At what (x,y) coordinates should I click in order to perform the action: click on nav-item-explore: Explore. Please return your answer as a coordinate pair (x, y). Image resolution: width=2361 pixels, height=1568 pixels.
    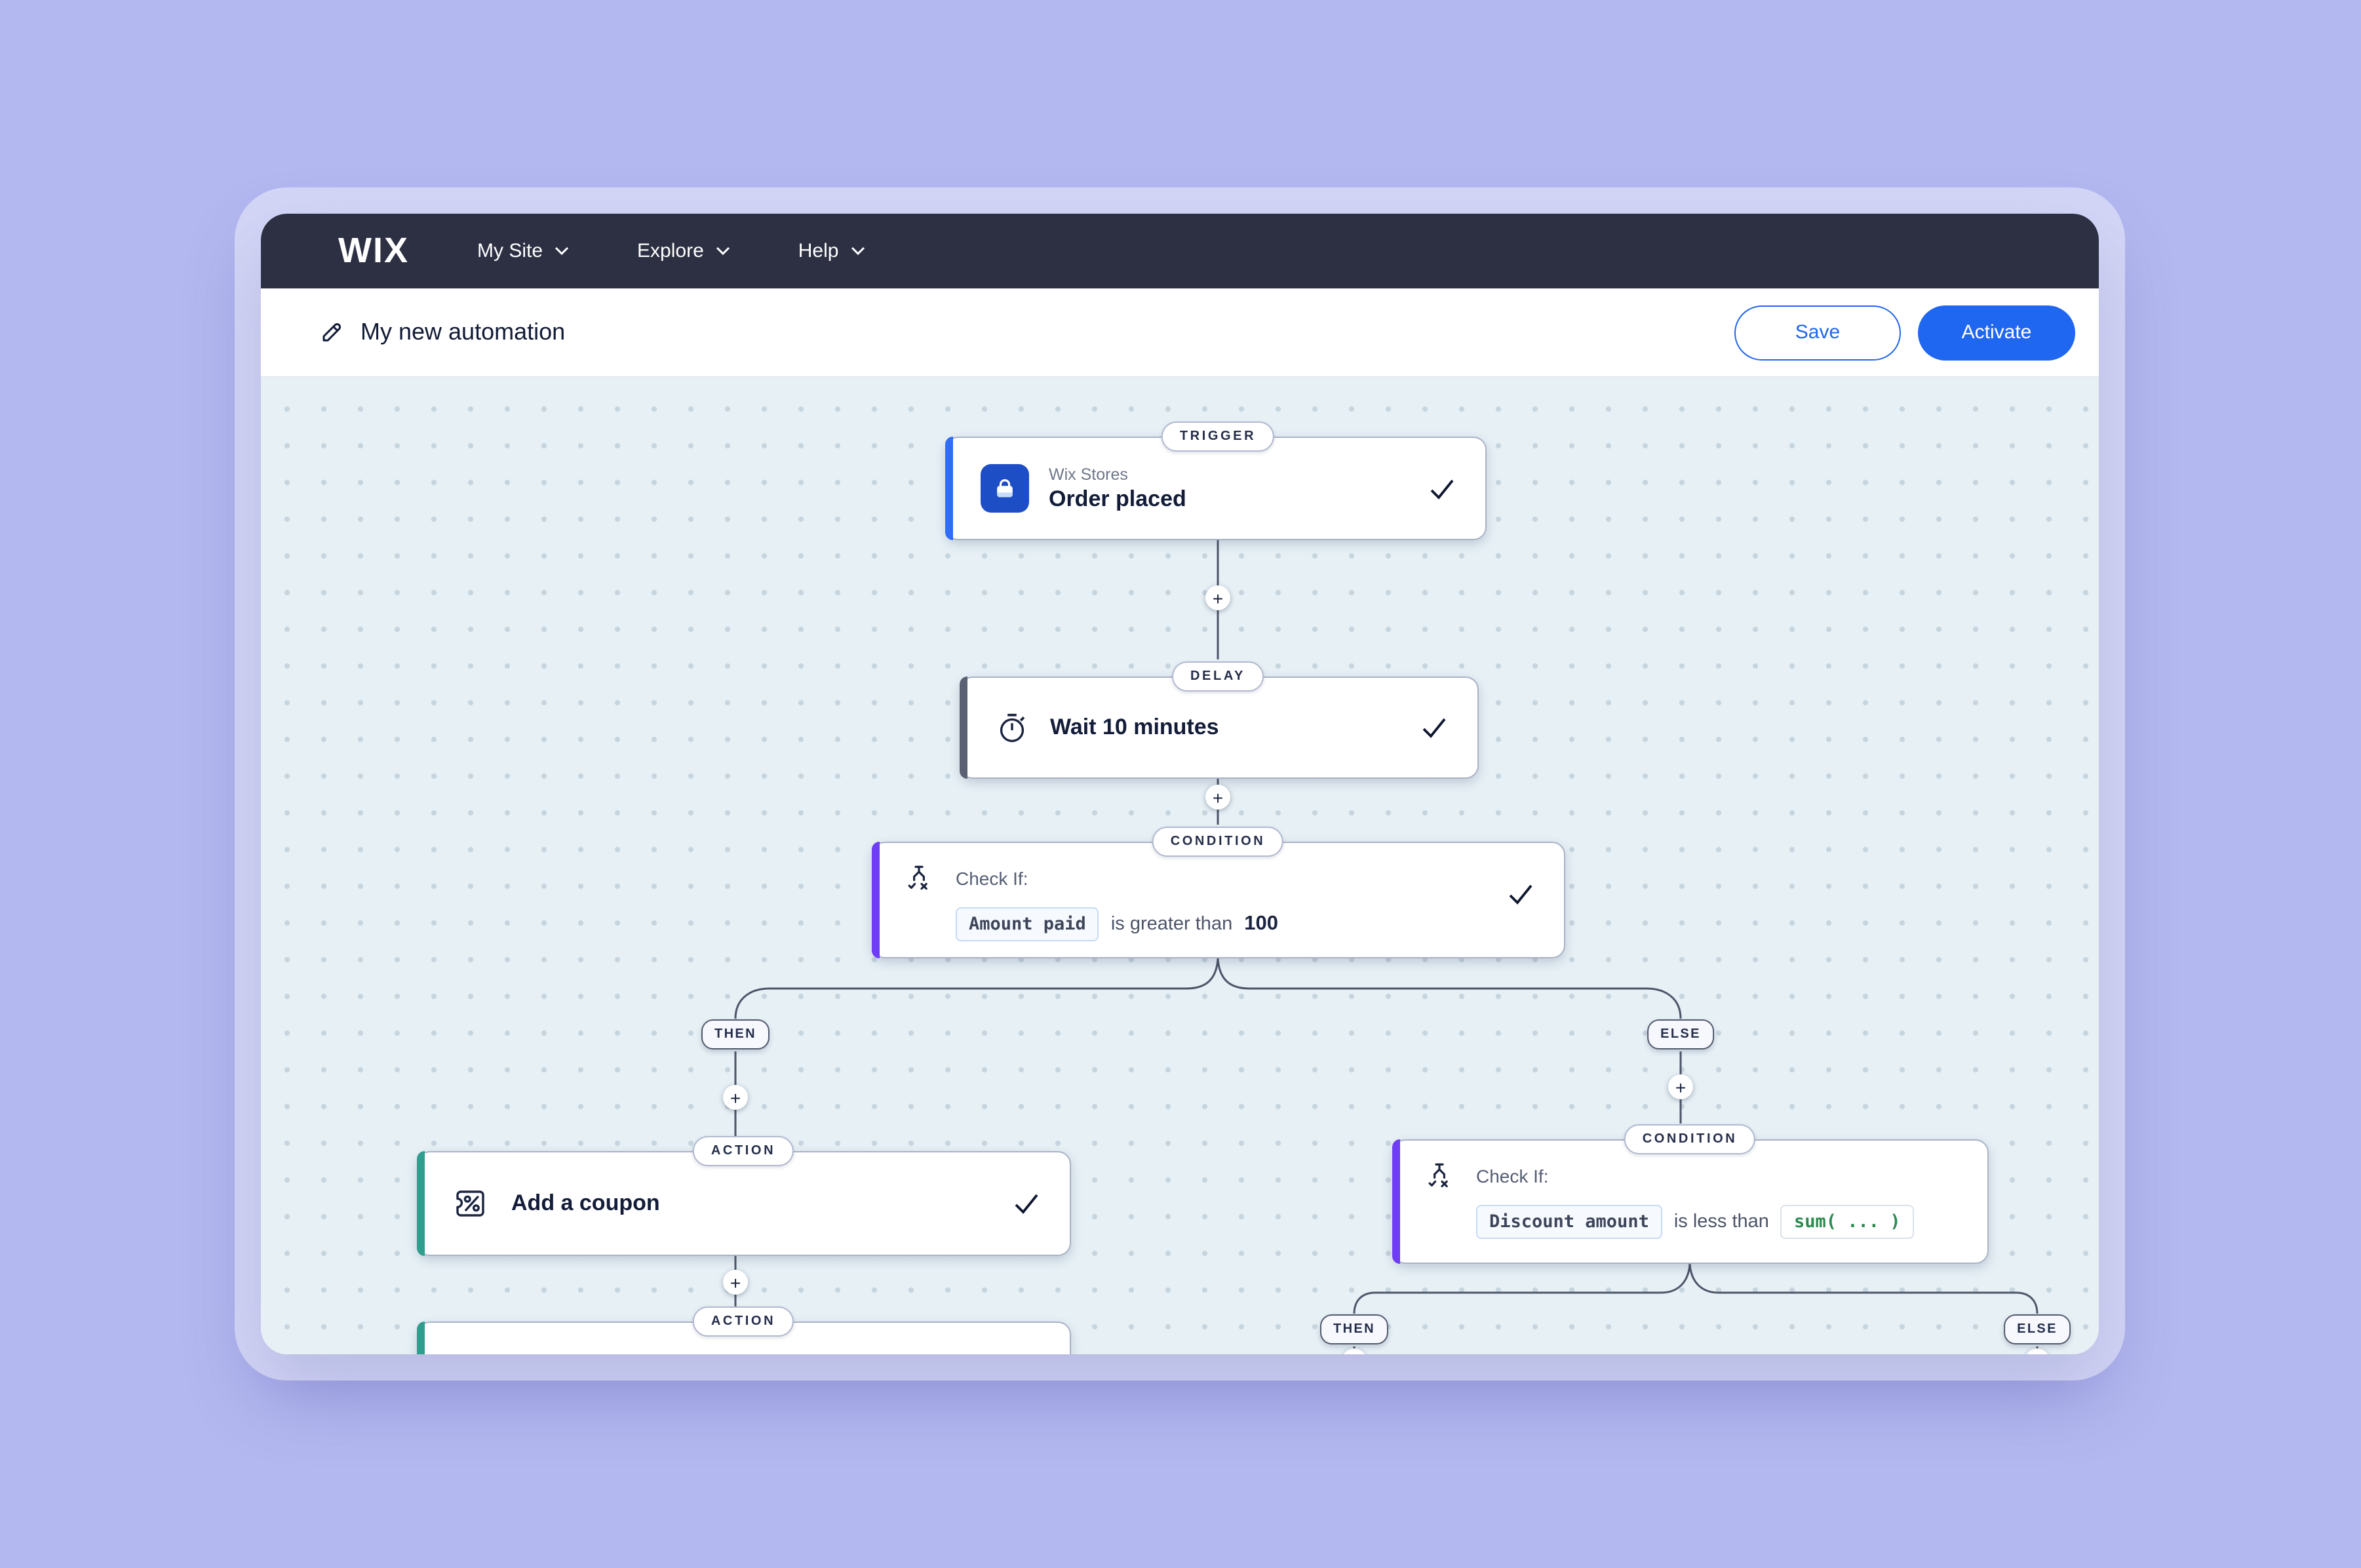
    Looking at the image, I should click on (683, 251).